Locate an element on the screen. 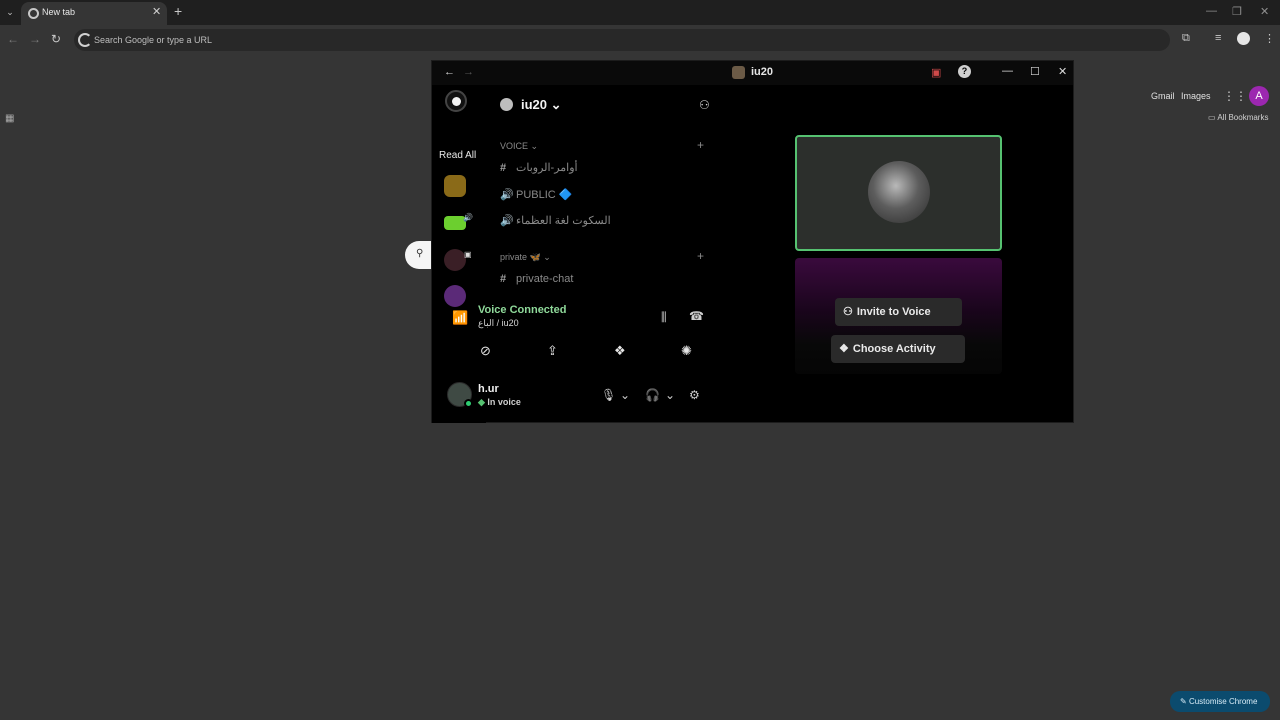 This screenshot has width=1280, height=720. help-icon: ? is located at coordinates (964, 71).